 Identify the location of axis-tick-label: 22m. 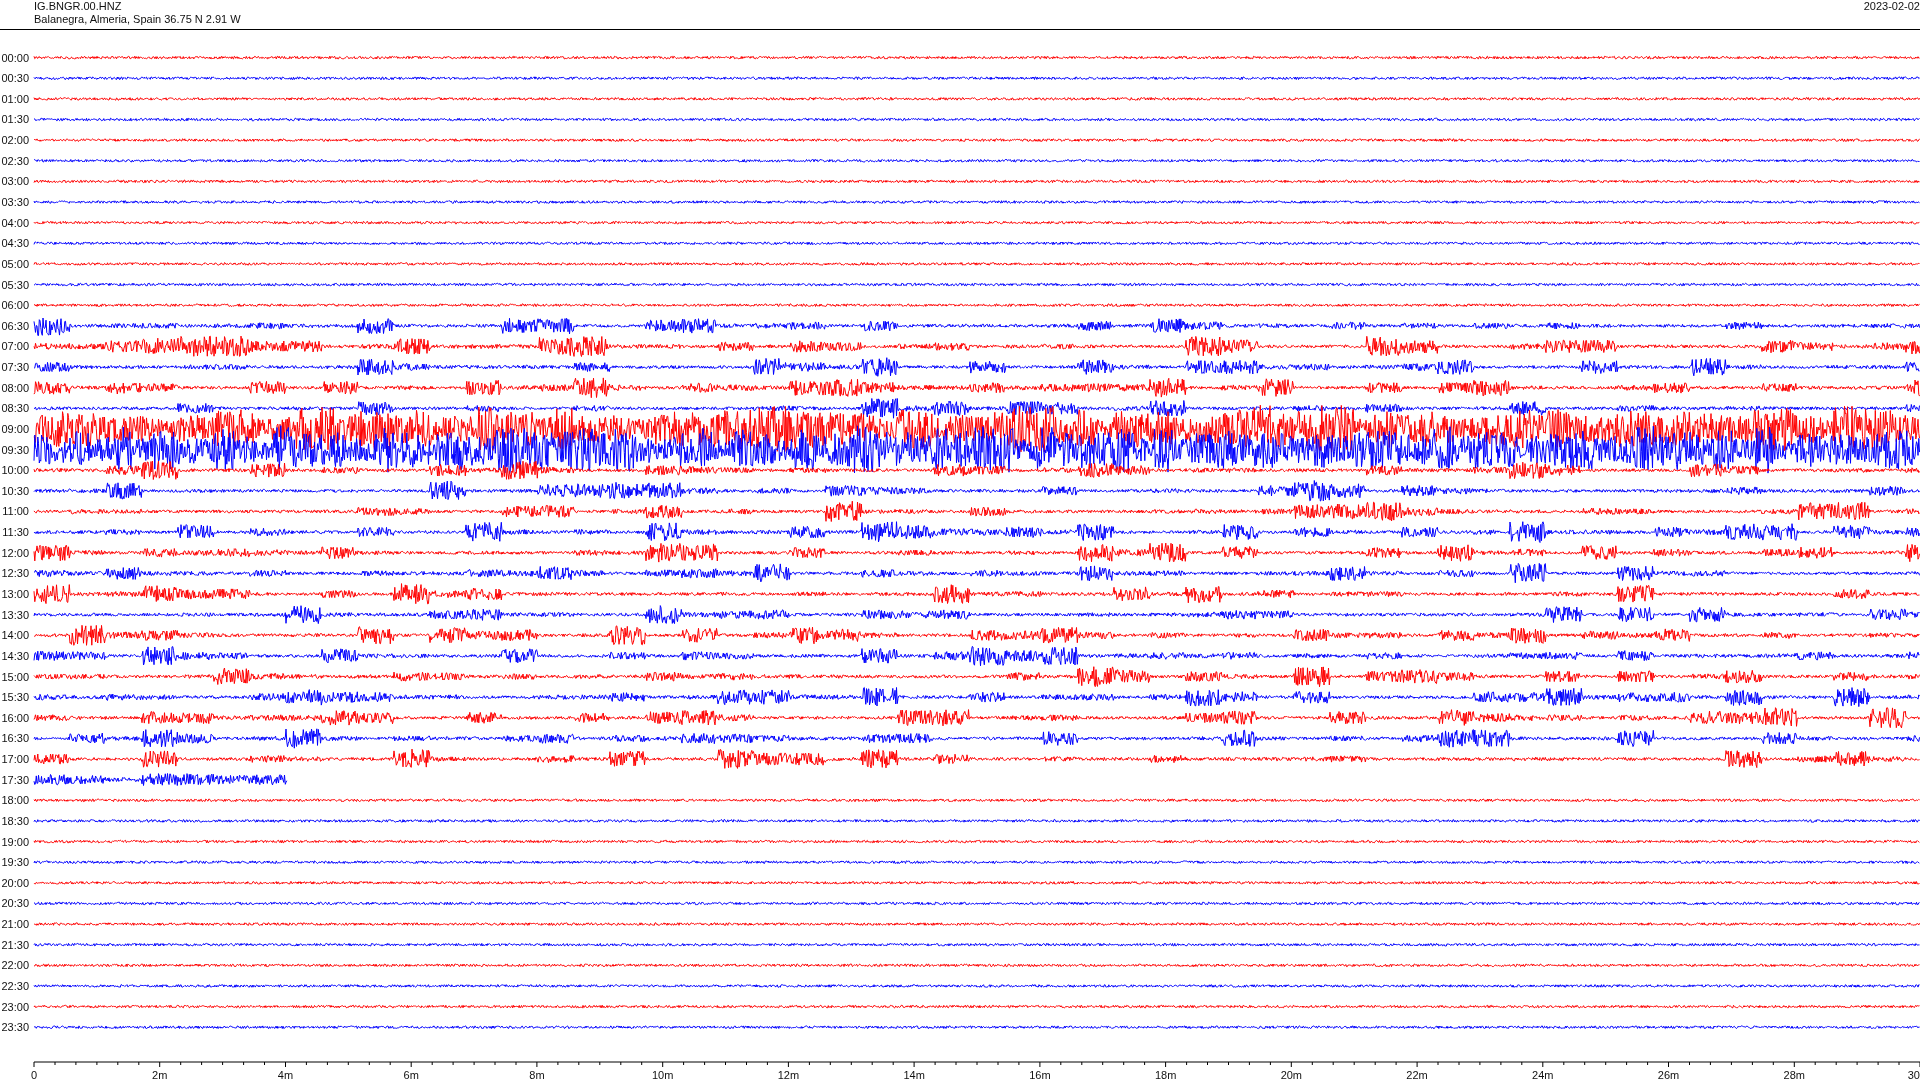
(1417, 1074).